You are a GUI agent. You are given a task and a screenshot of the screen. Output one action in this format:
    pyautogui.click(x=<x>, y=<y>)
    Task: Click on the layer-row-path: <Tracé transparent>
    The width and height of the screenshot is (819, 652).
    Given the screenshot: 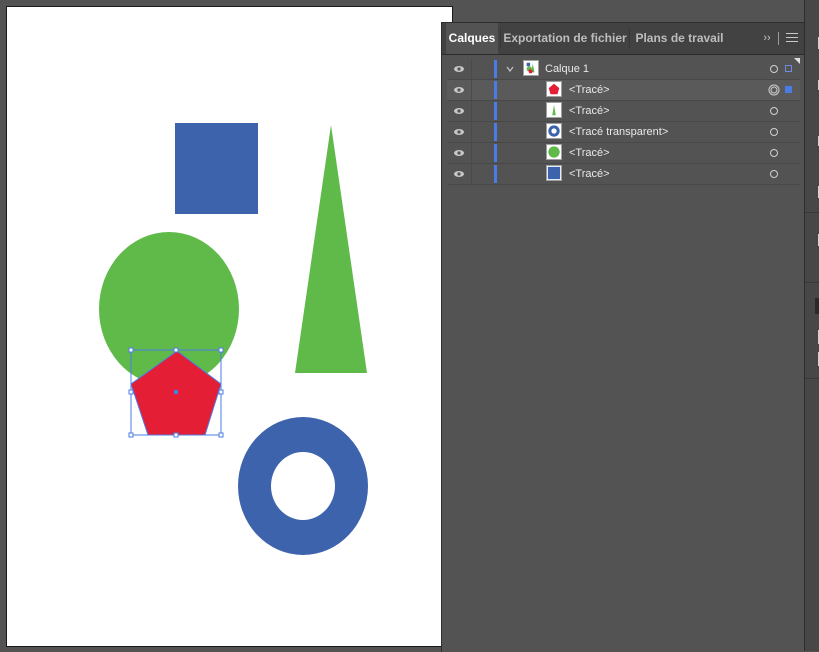 What is the action you would take?
    pyautogui.click(x=623, y=132)
    